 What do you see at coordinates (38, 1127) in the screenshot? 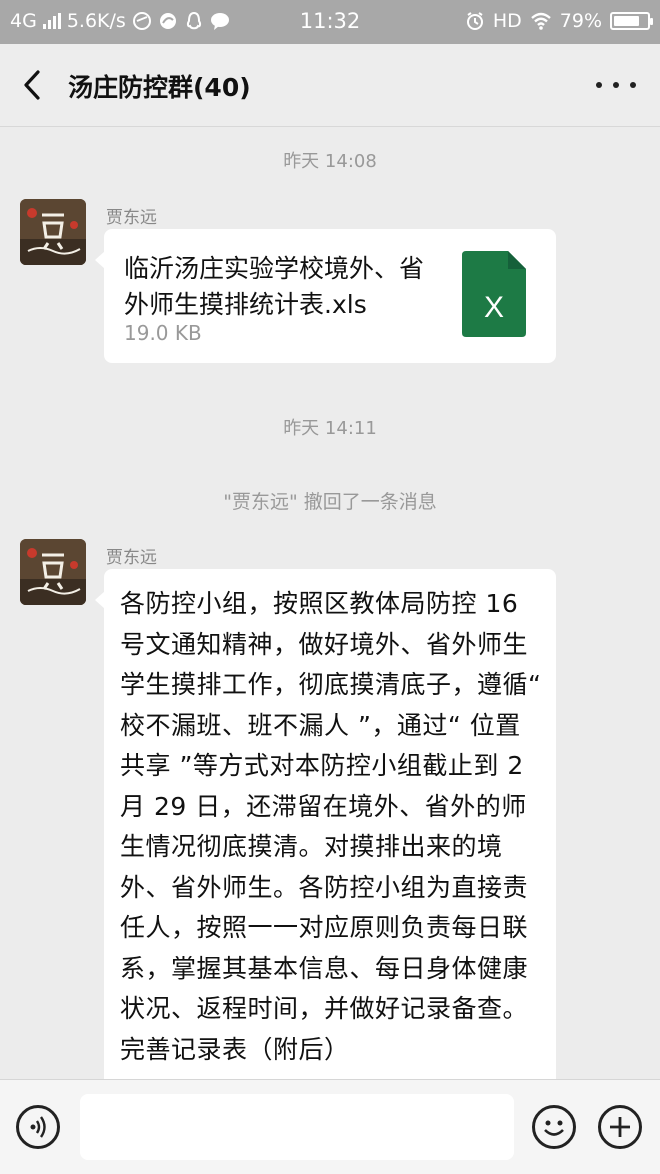
I see `voice-icon` at bounding box center [38, 1127].